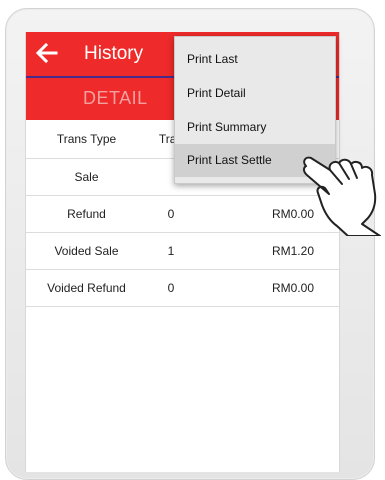  I want to click on menu-item-print-detail: Print Detail, so click(255, 93).